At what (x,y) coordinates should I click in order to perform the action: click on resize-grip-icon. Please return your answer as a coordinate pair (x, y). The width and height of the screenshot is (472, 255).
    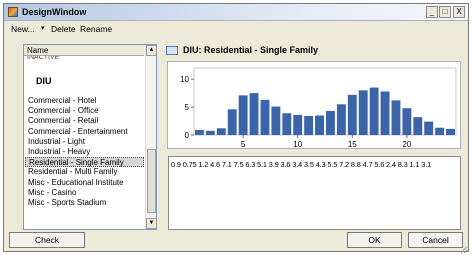
    Looking at the image, I should click on (463, 249).